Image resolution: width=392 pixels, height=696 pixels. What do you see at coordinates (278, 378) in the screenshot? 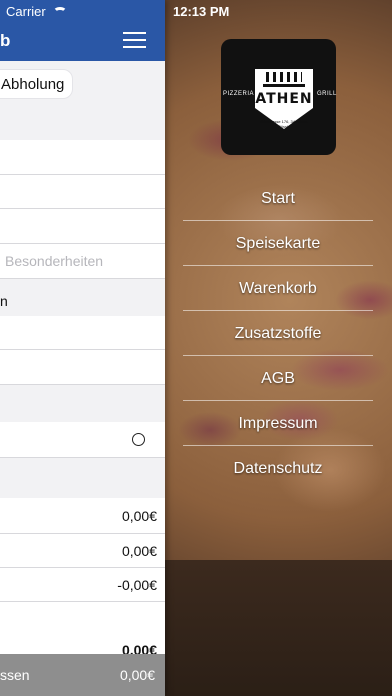
I see `menu-item-agb: AGB` at bounding box center [278, 378].